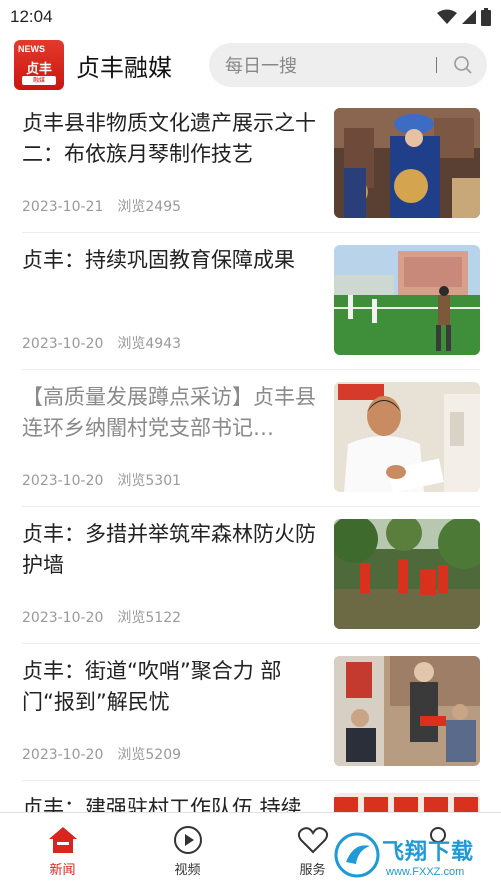  I want to click on news-meta: 2023-10-21 浏览2495, so click(101, 206).